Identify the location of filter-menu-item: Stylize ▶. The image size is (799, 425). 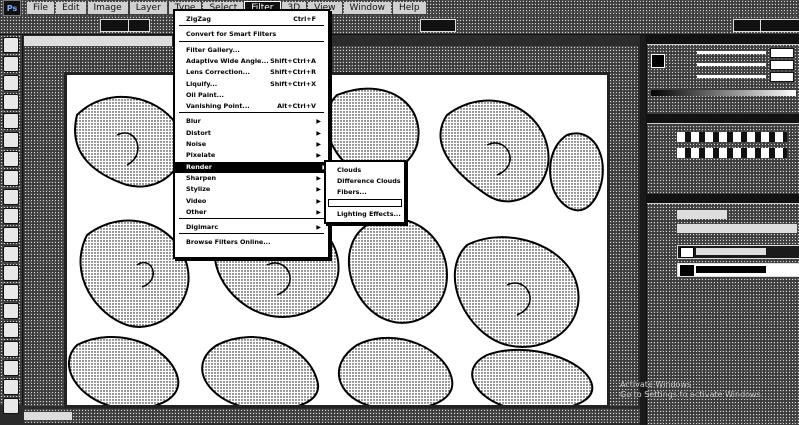
(254, 189).